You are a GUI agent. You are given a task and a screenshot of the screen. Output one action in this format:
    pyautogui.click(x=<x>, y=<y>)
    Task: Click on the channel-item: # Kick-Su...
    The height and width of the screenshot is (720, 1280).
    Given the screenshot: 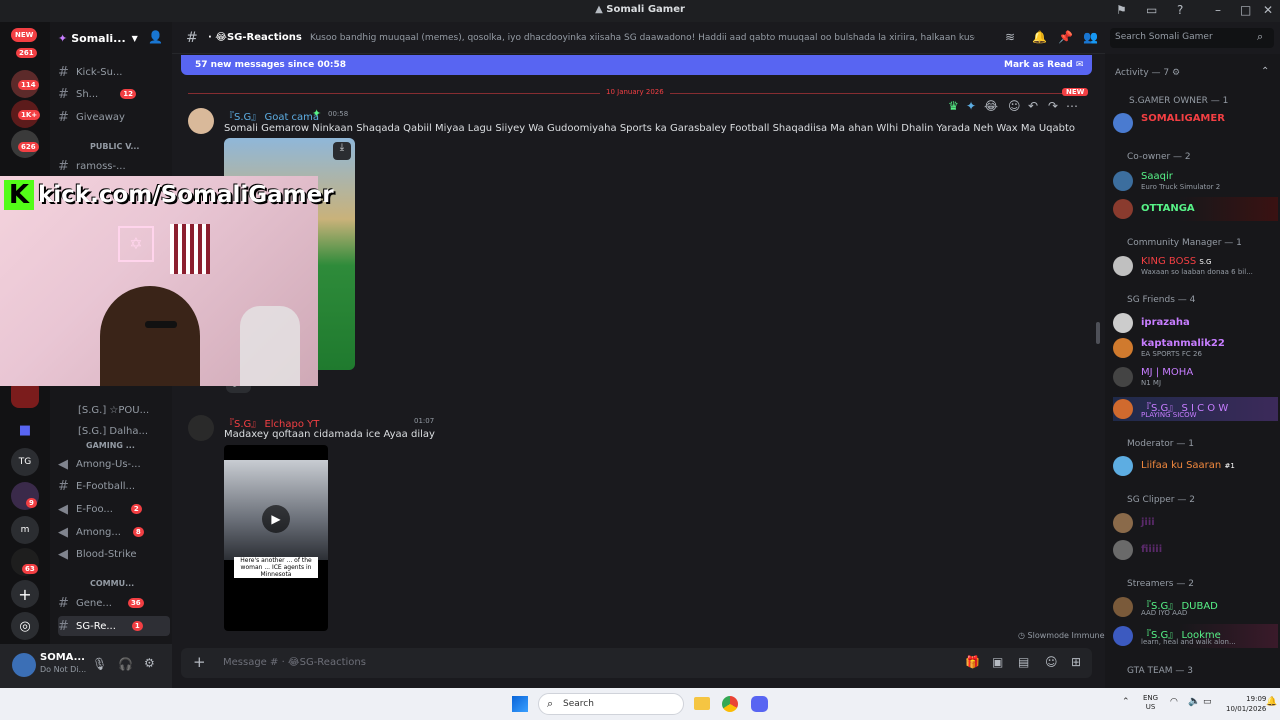 What is the action you would take?
    pyautogui.click(x=114, y=72)
    